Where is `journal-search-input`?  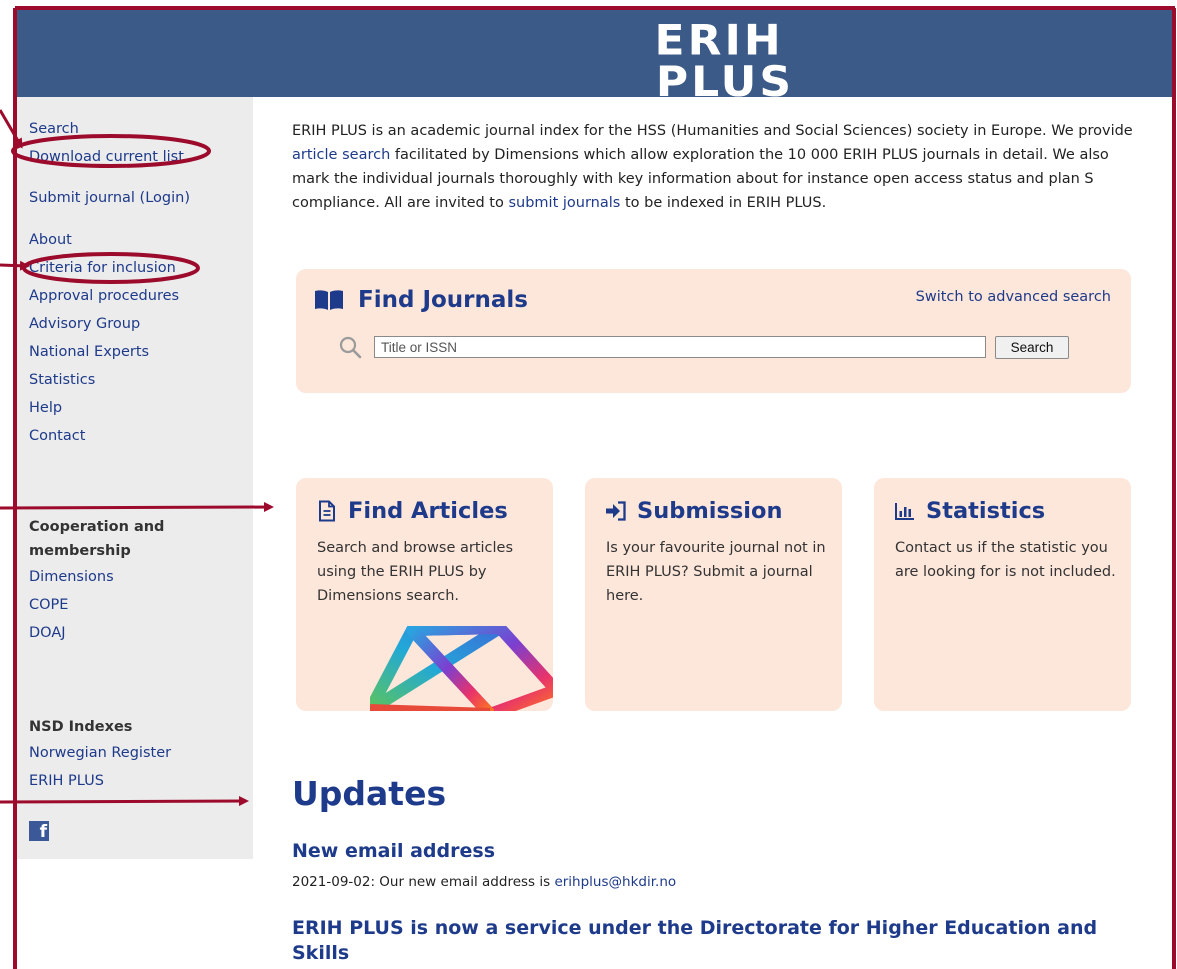 journal-search-input is located at coordinates (680, 347).